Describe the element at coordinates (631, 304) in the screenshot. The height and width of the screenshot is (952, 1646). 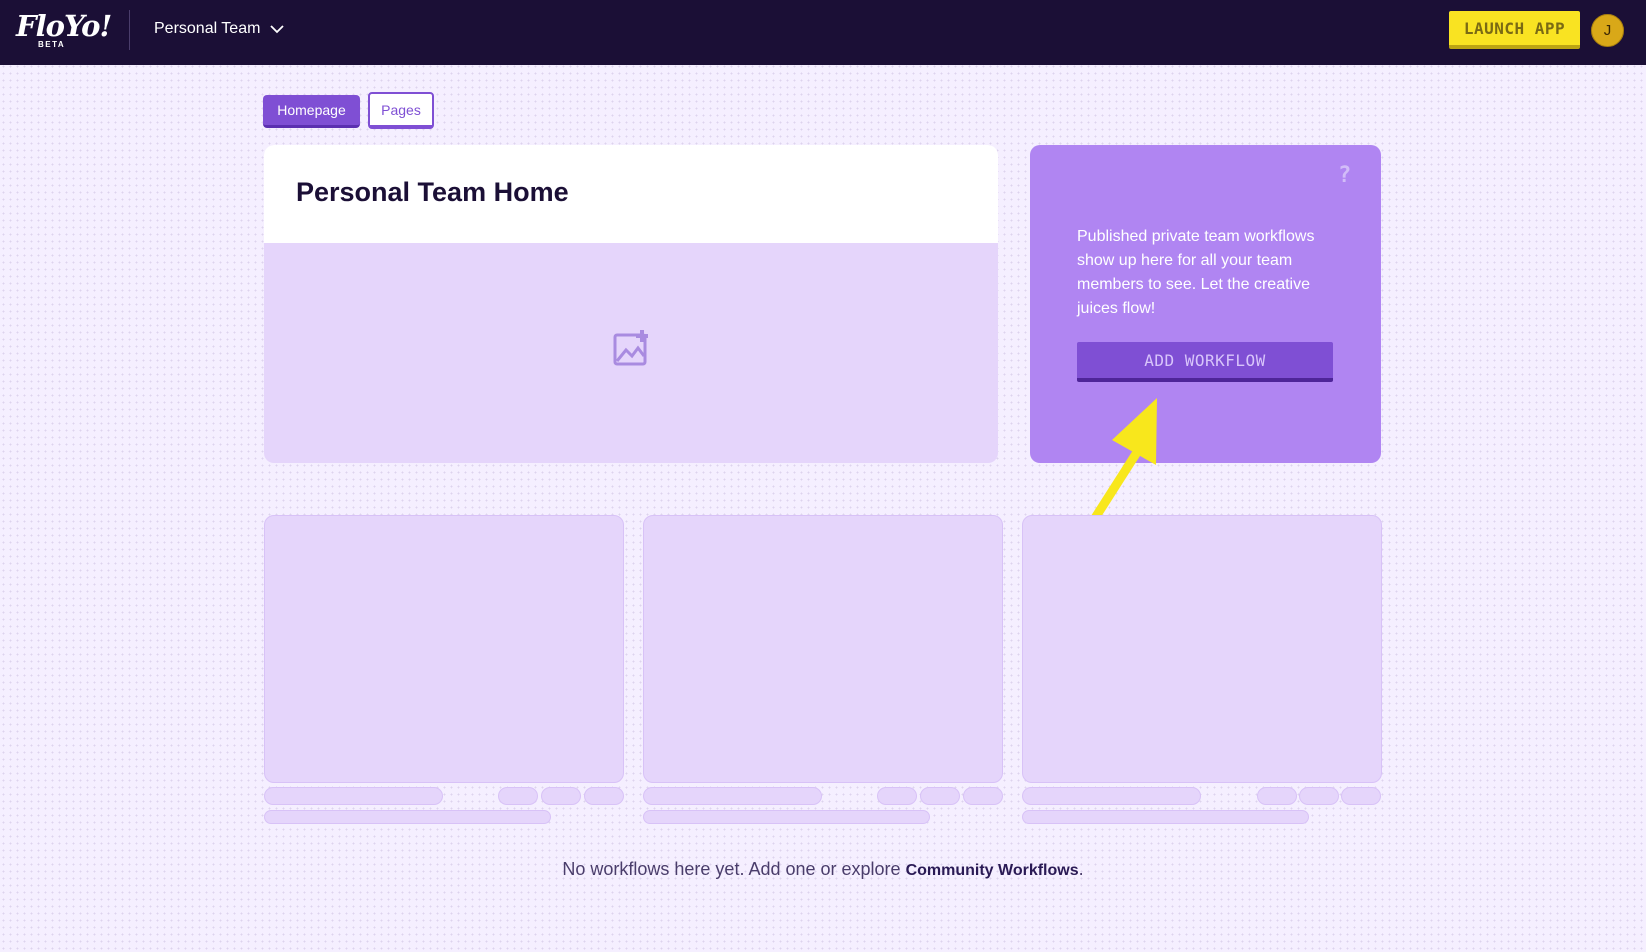
I see `homepage-hero-card: Personal Team Home` at that location.